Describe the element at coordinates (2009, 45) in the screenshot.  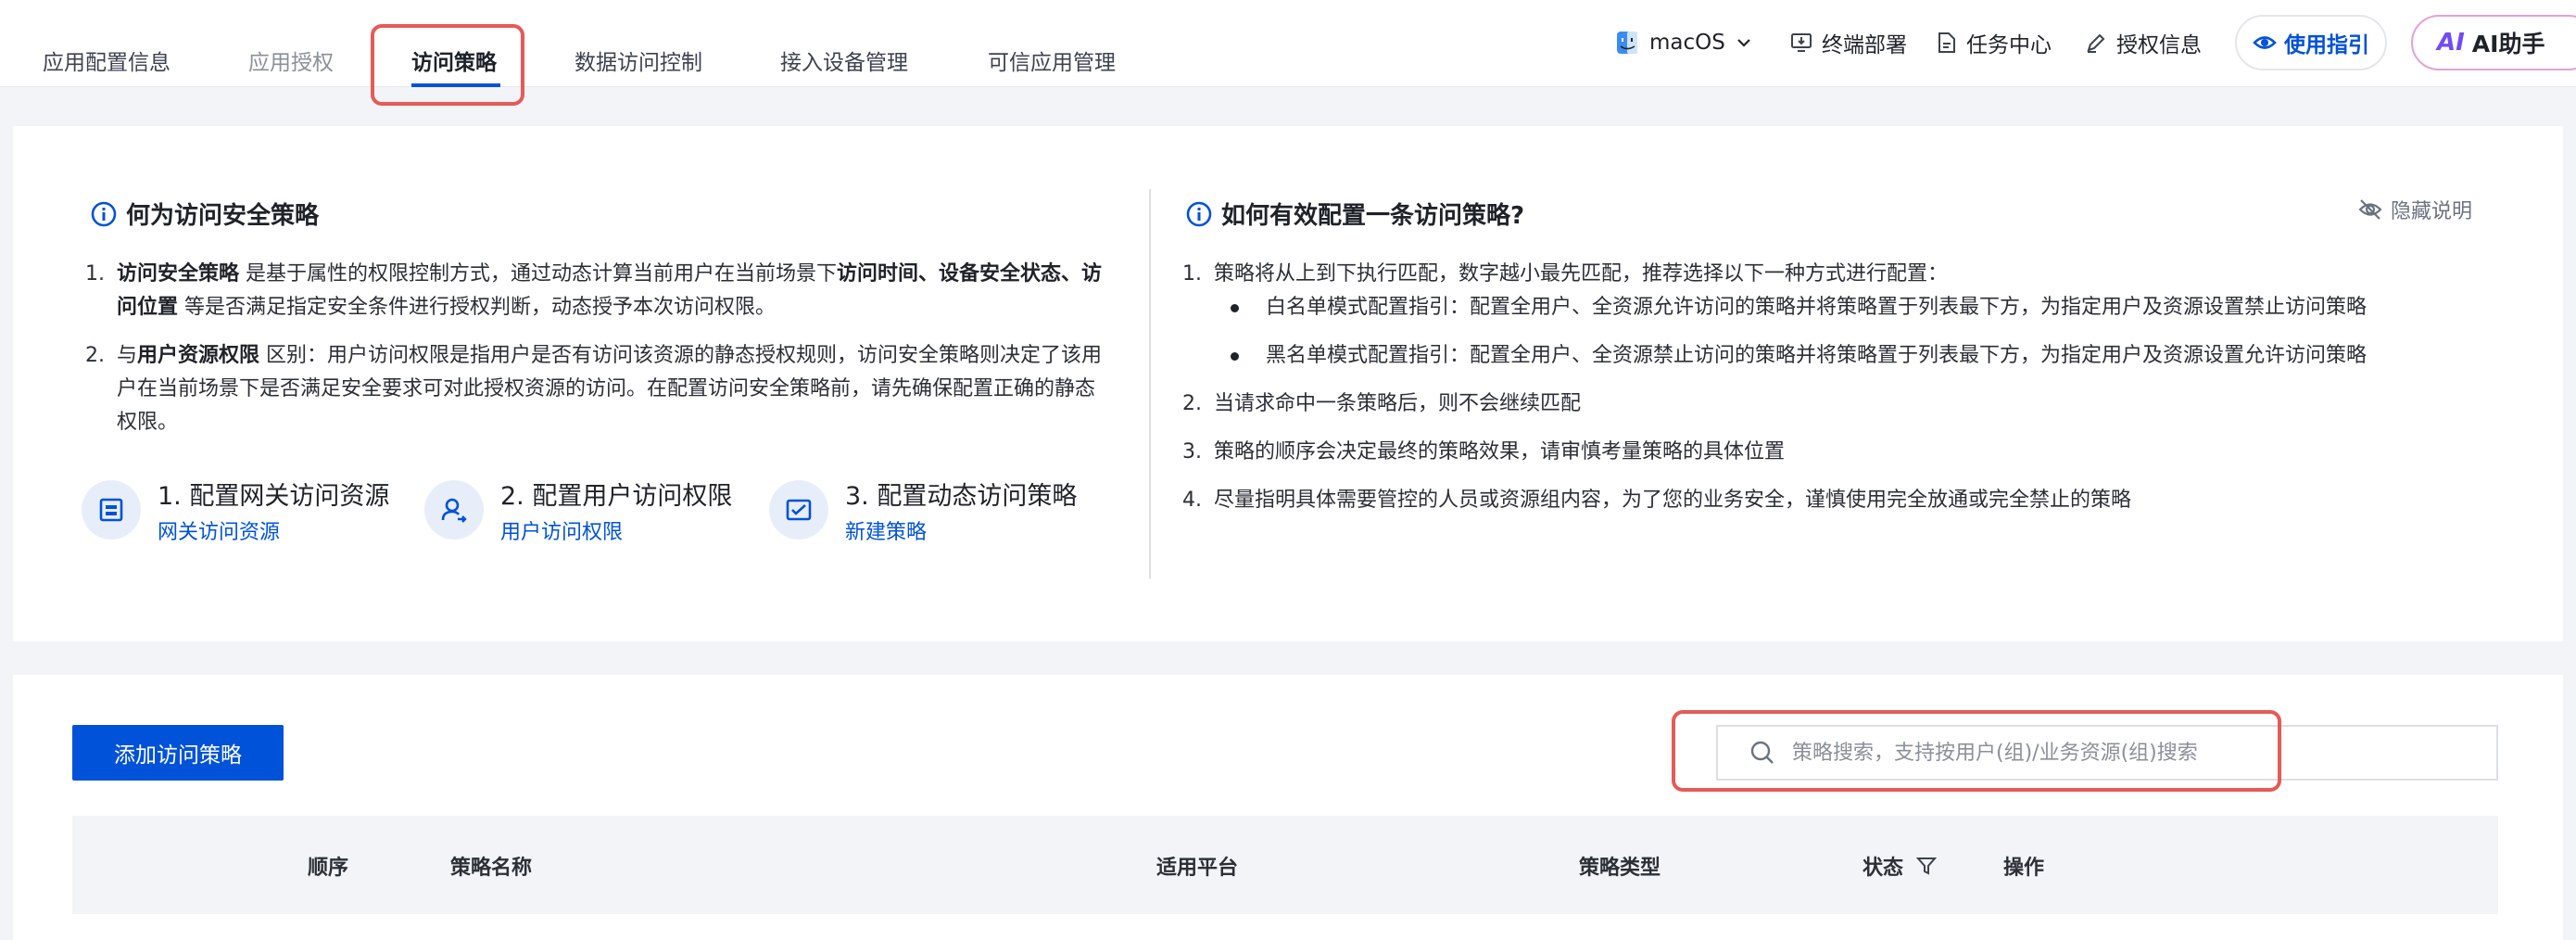
I see `task-center-label: 任务中心` at that location.